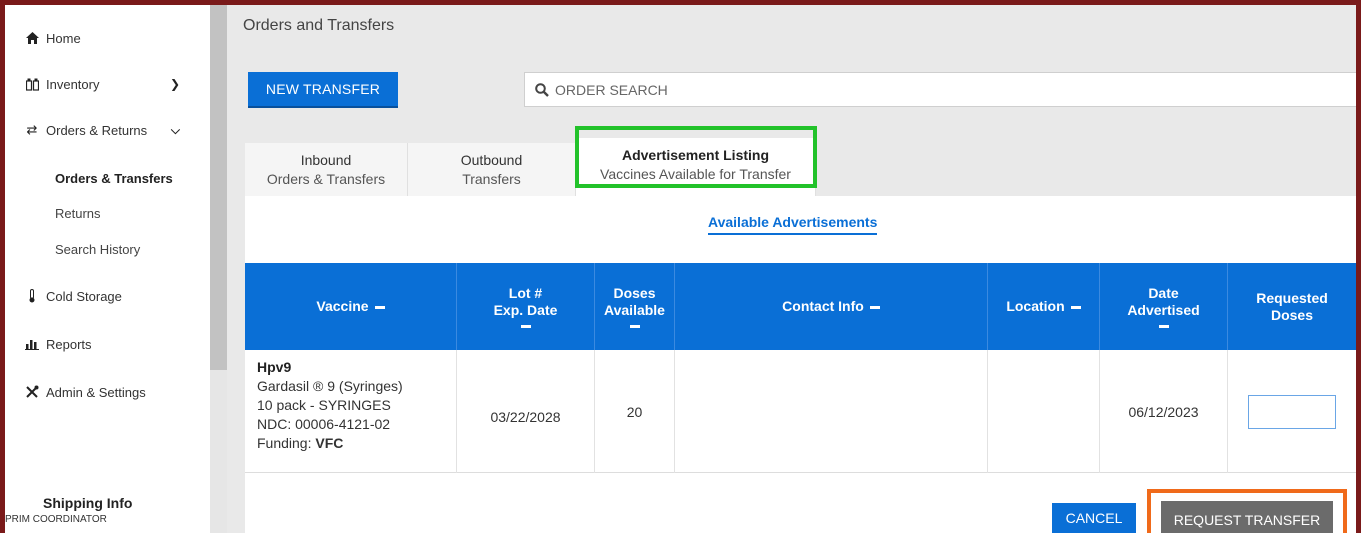  I want to click on col-exp-label: Exp. Date, so click(525, 310).